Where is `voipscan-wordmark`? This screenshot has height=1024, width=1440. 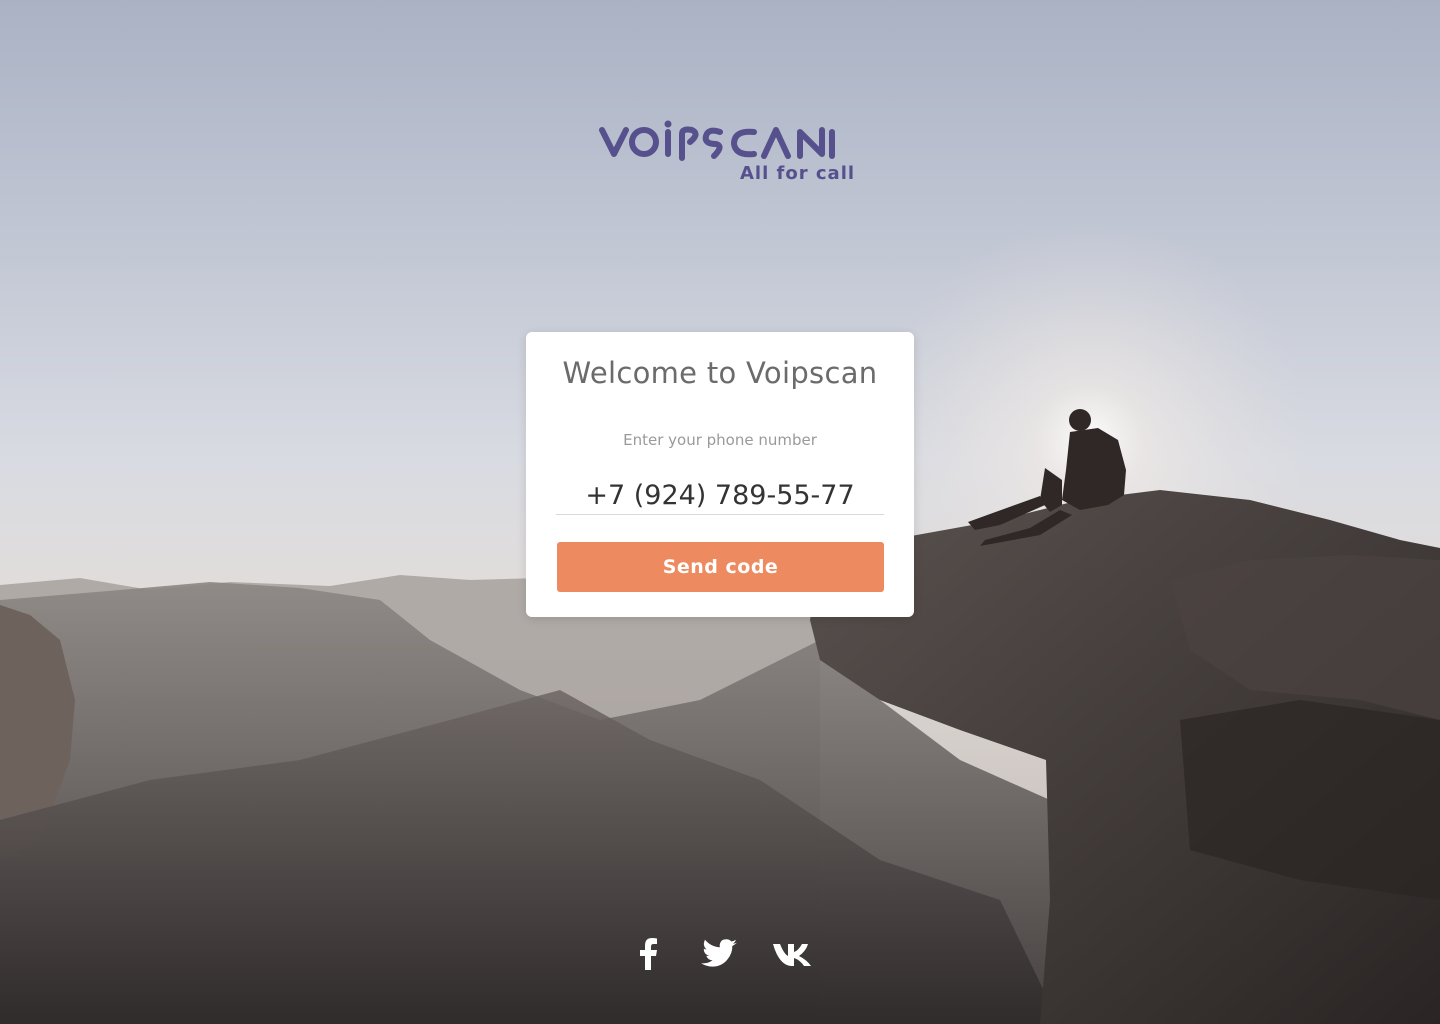
voipscan-wordmark is located at coordinates (717, 140).